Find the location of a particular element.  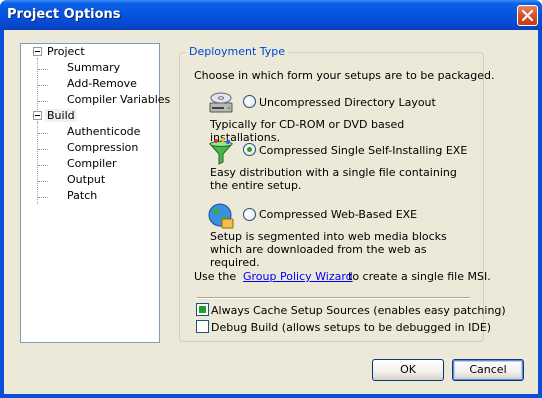

tree-item-label: Project is located at coordinates (66, 51).